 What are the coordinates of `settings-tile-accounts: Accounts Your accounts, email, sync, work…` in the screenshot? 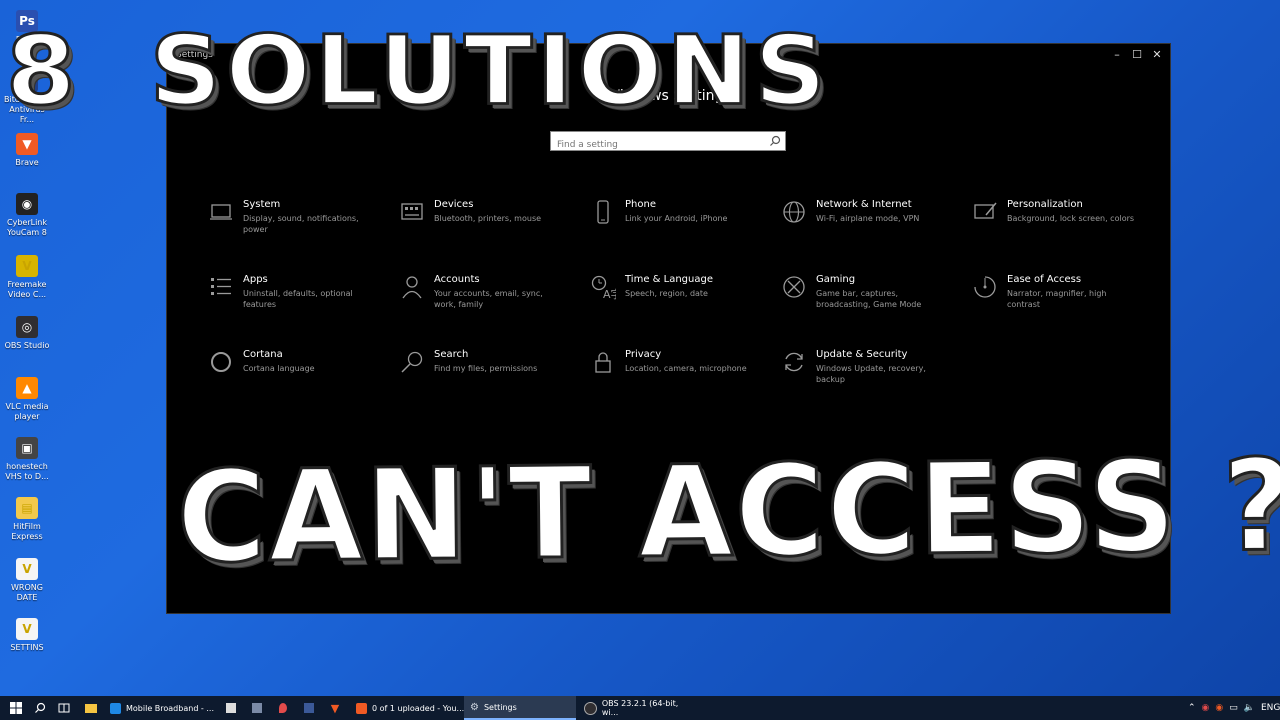 It's located at (489, 302).